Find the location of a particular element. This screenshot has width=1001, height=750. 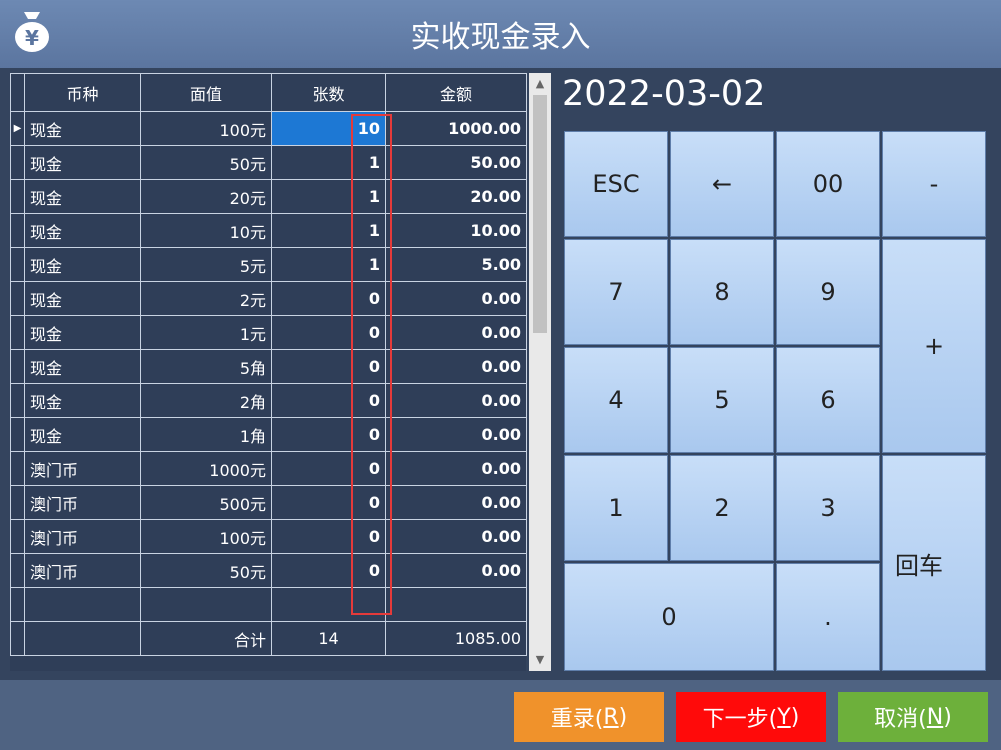

table-row: 现金 2元 0 0.00 is located at coordinates (268, 298).